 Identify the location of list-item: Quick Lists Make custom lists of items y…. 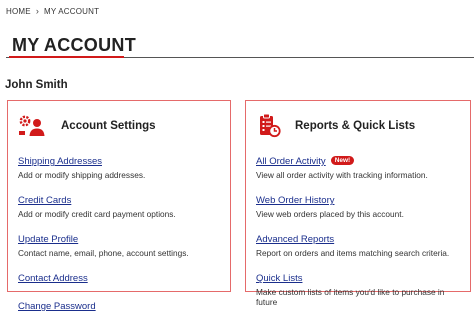
(359, 287).